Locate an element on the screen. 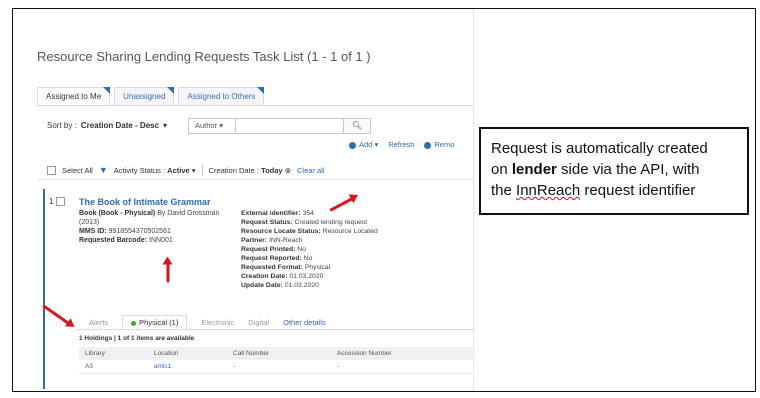 This screenshot has height=398, width=760. add-button: Add ▾ is located at coordinates (363, 144).